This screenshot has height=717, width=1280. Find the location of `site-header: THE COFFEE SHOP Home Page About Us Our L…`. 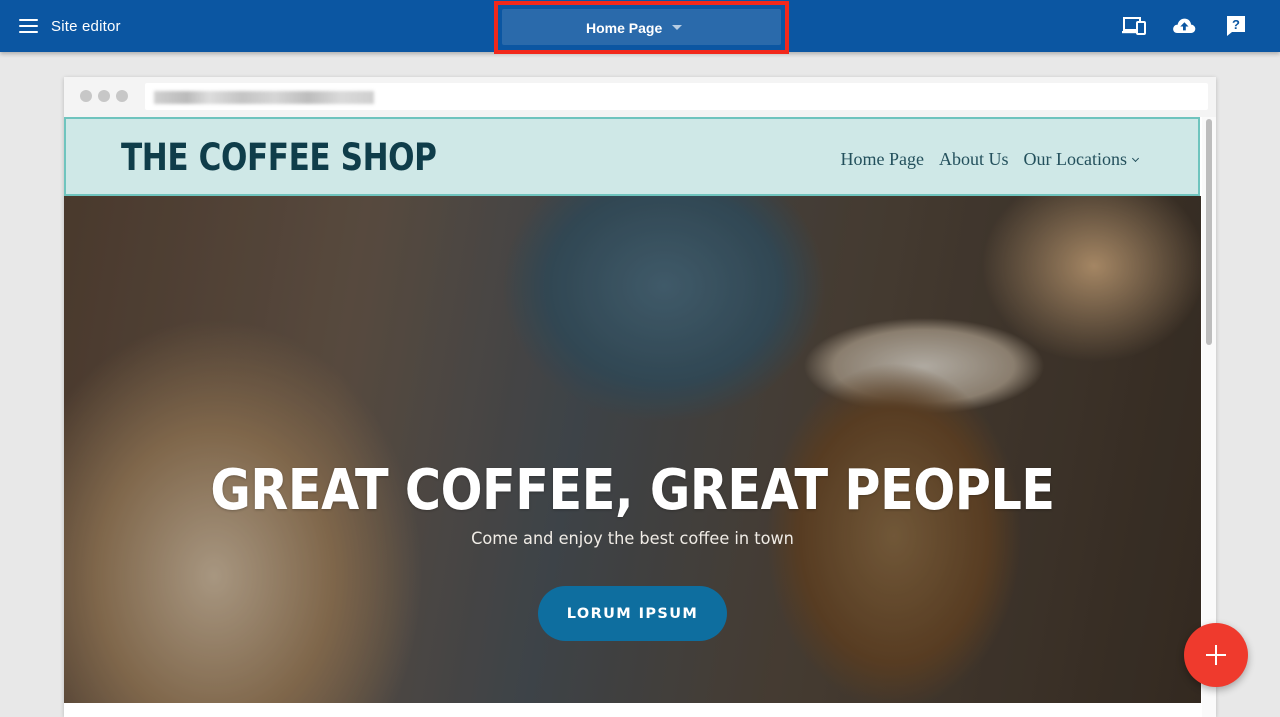

site-header: THE COFFEE SHOP Home Page About Us Our L… is located at coordinates (632, 156).